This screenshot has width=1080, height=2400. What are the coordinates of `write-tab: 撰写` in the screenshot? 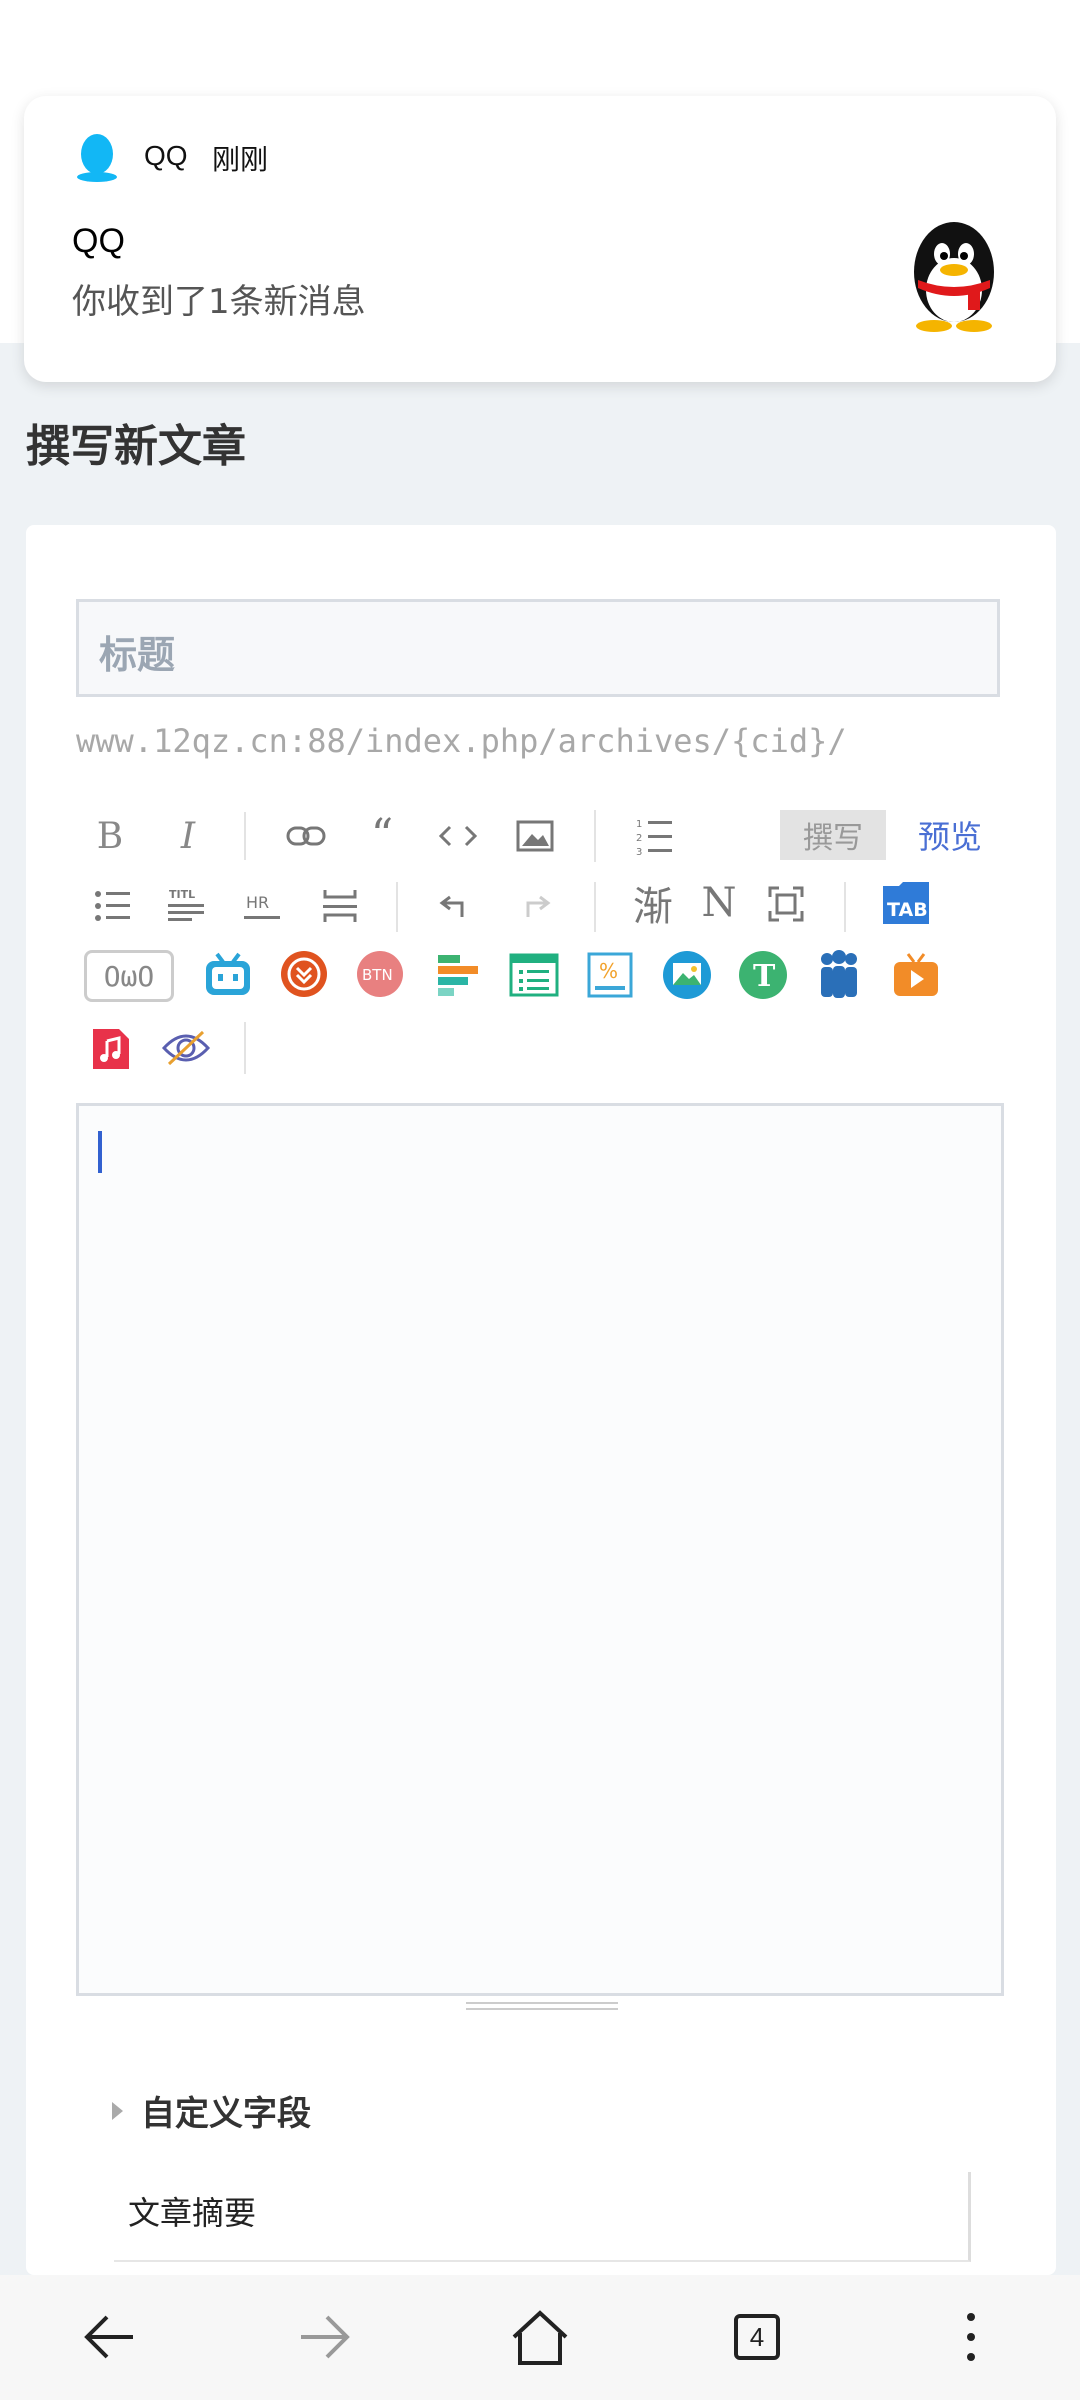 It's located at (833, 835).